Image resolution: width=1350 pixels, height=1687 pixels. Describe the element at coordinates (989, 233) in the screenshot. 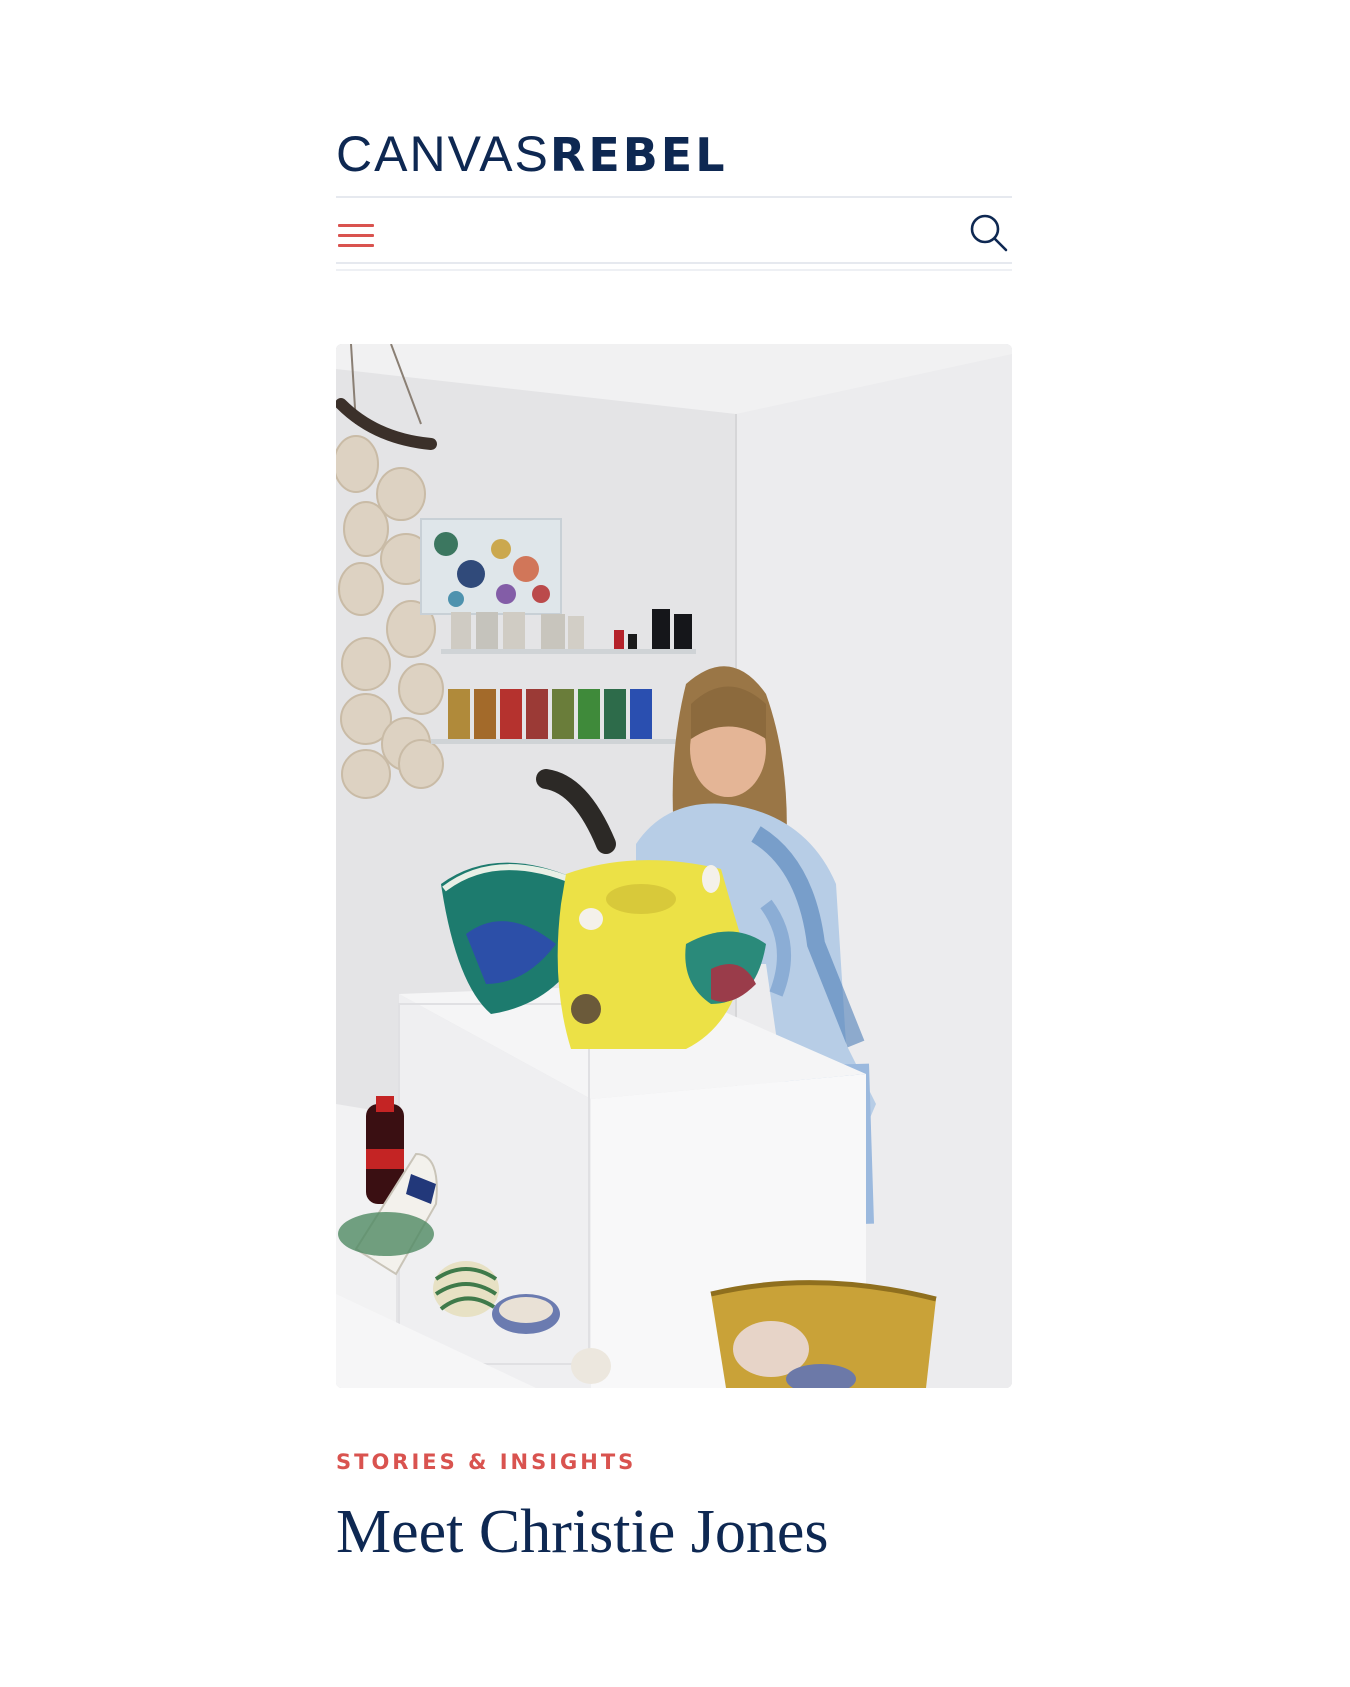

I see `search-icon` at that location.